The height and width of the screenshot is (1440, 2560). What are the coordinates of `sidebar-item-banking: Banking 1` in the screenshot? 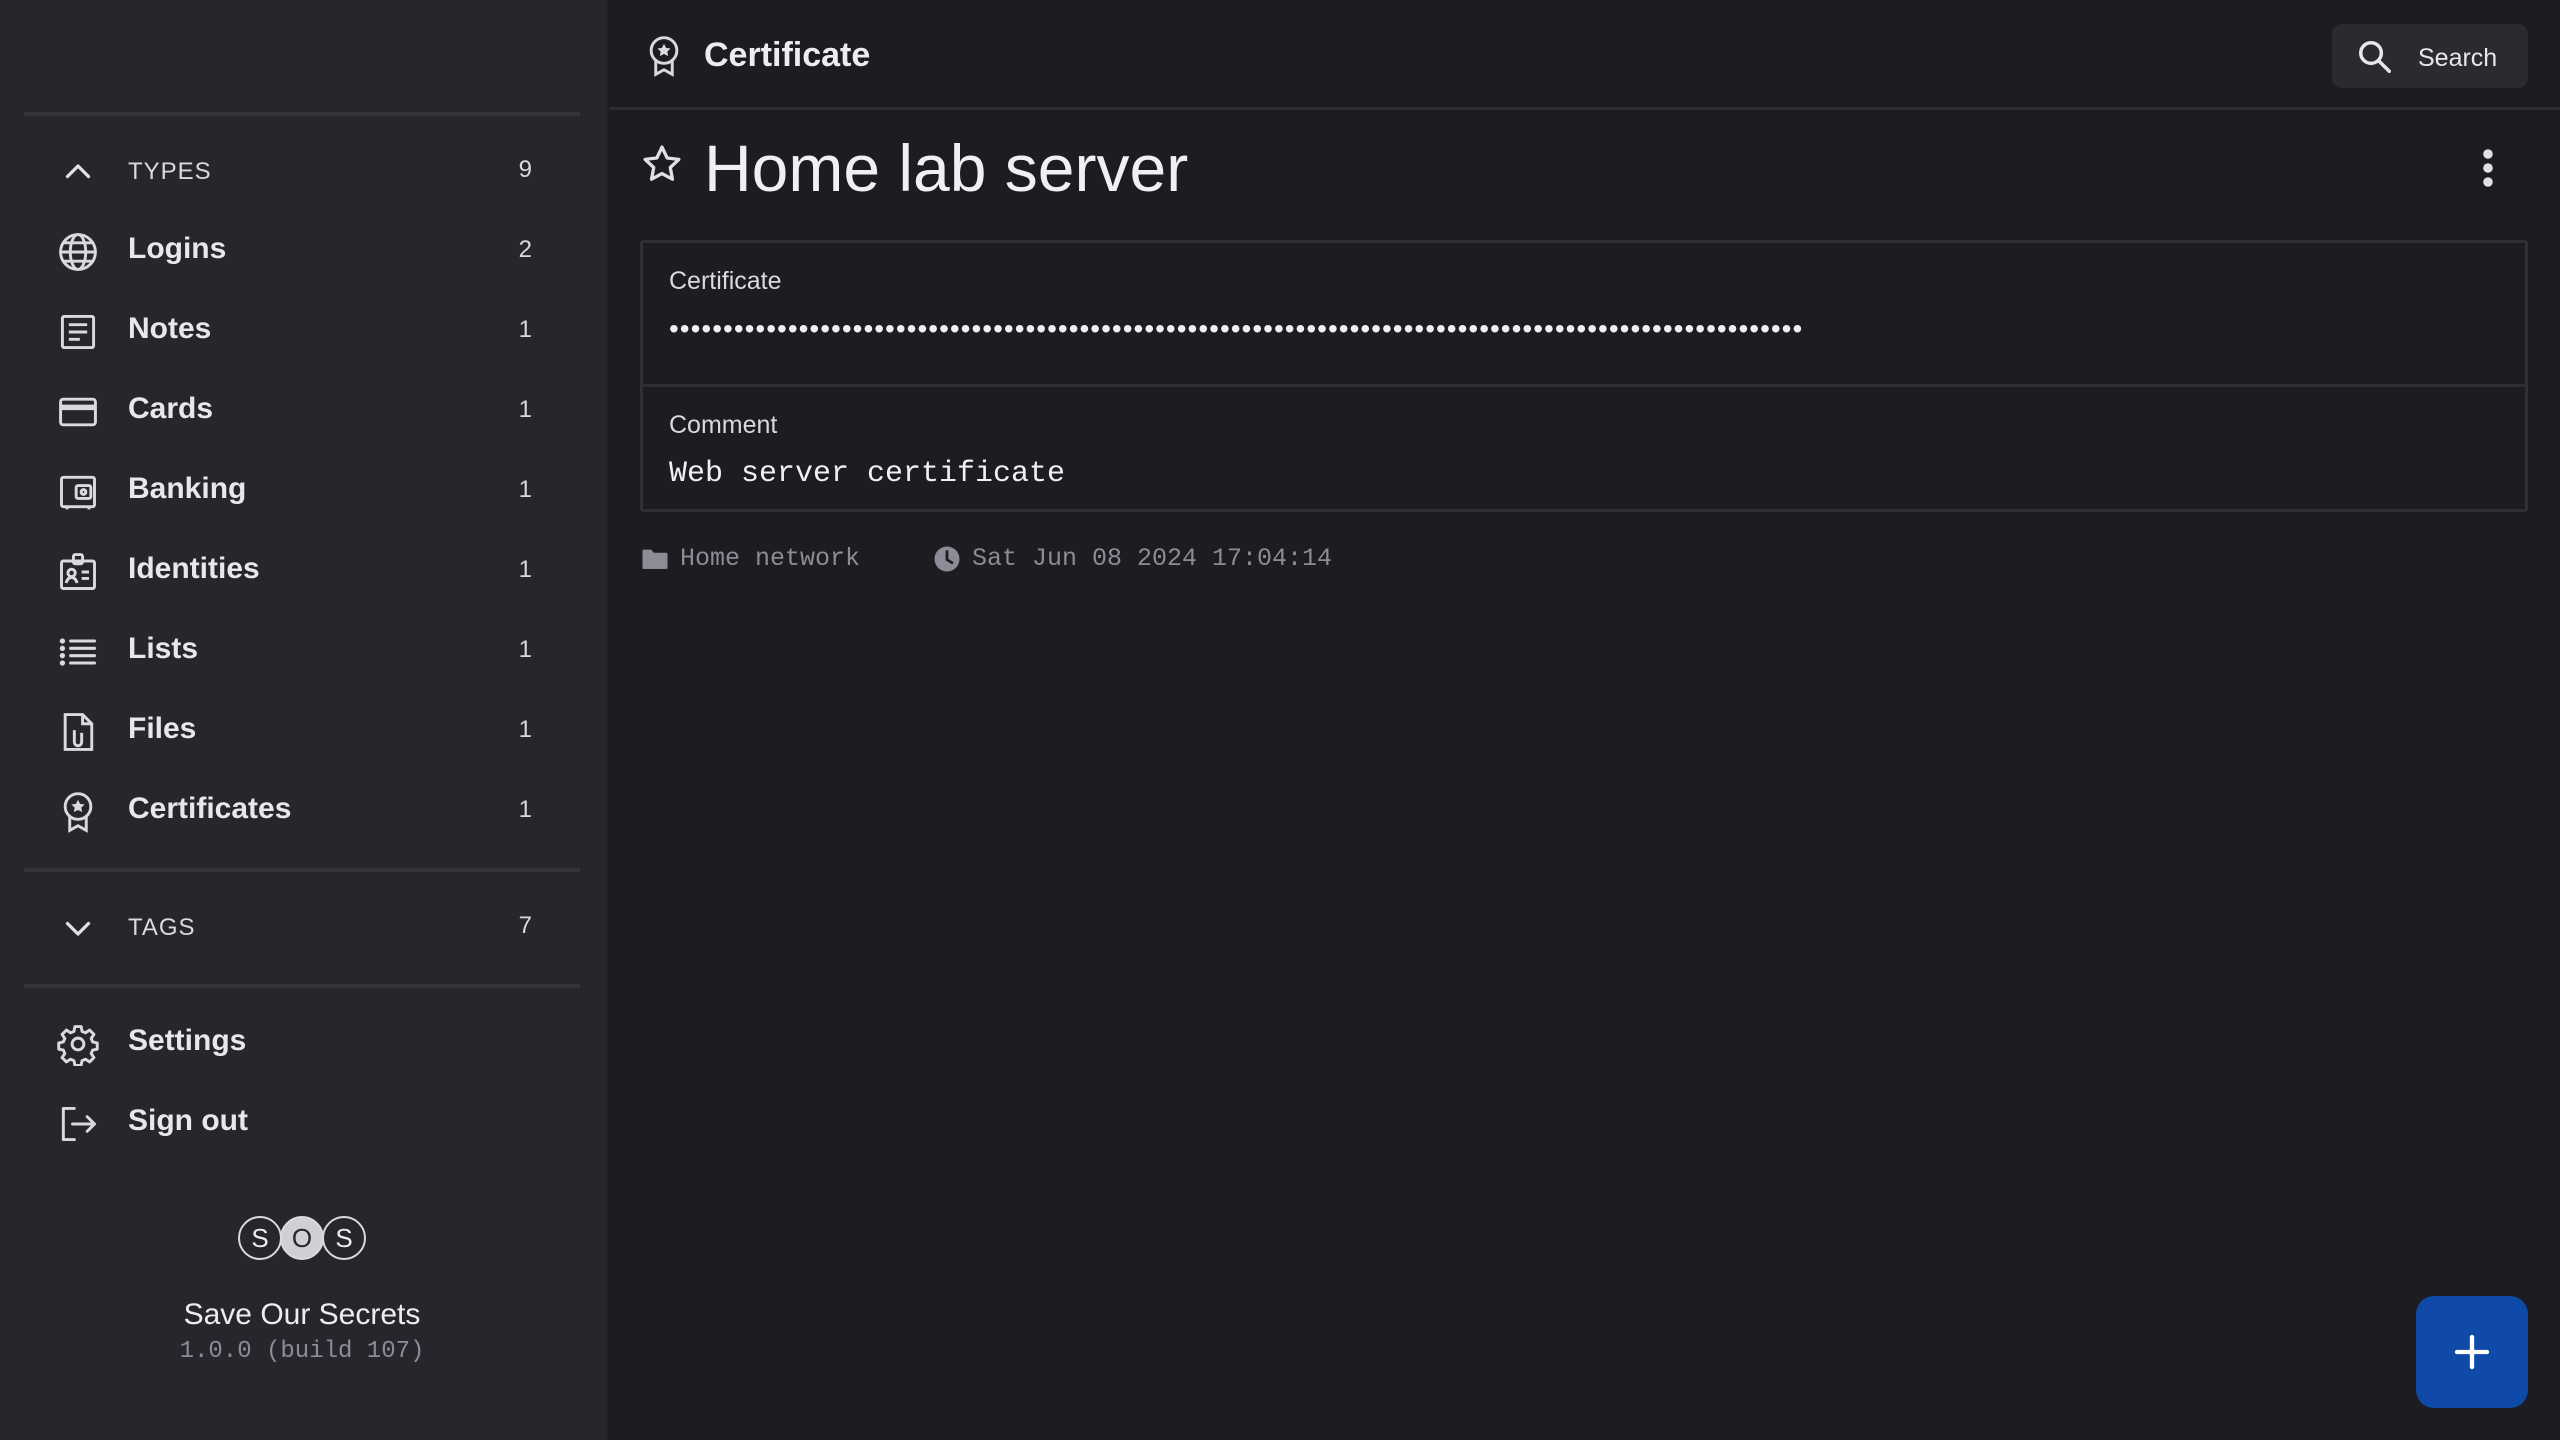 It's located at (304, 492).